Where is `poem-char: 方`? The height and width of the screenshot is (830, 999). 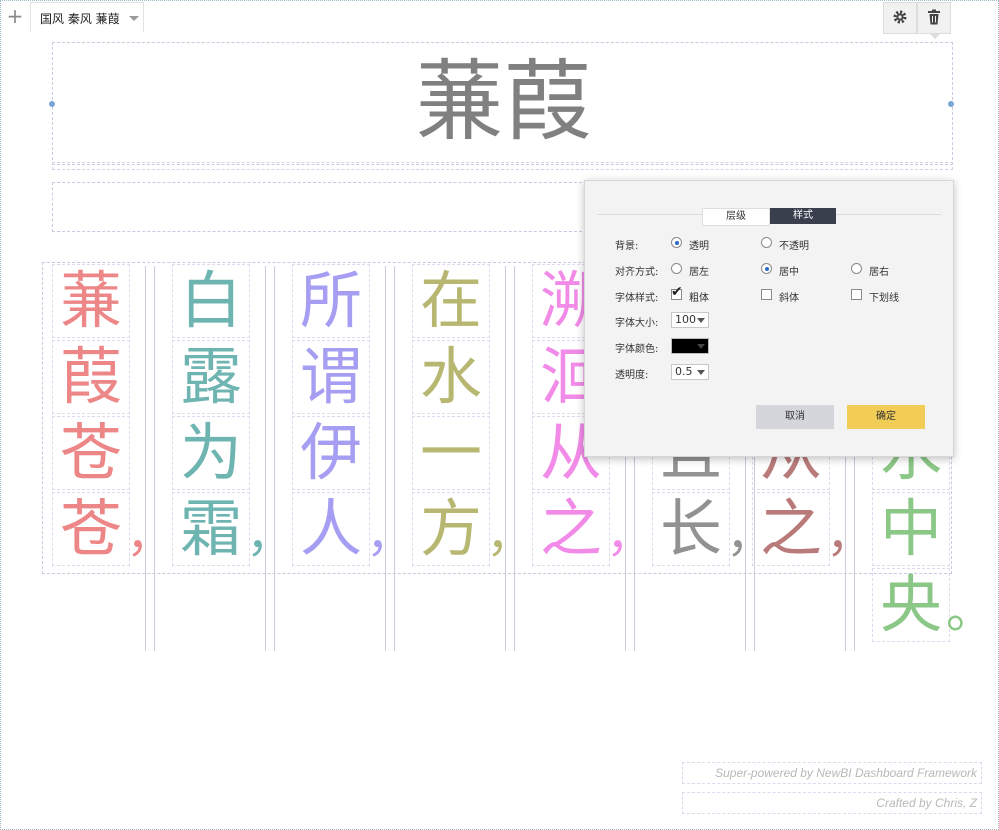 poem-char: 方 is located at coordinates (450, 528).